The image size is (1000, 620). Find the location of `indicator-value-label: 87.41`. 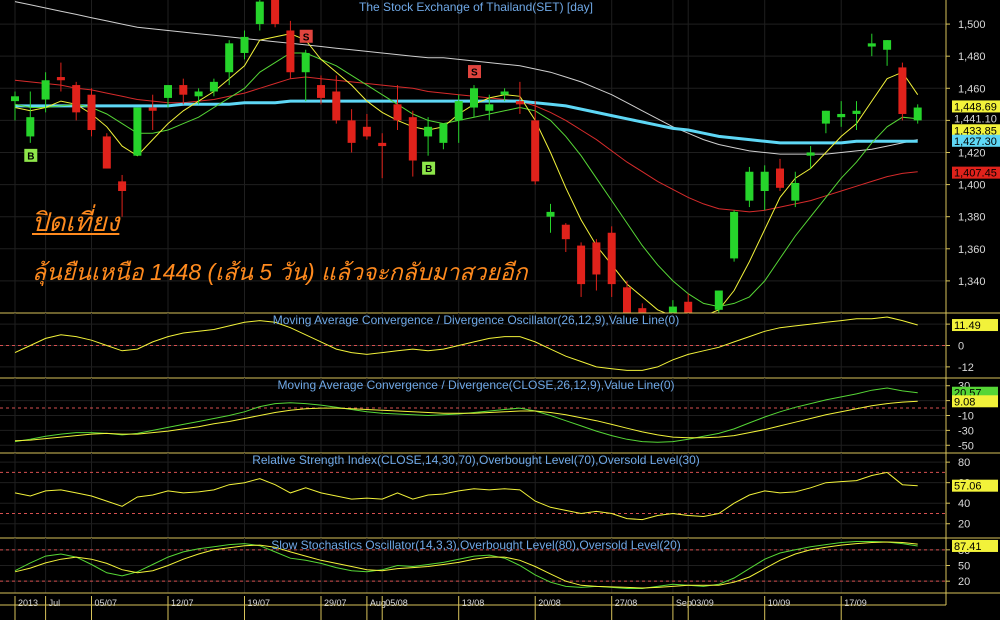

indicator-value-label: 87.41 is located at coordinates (968, 547).